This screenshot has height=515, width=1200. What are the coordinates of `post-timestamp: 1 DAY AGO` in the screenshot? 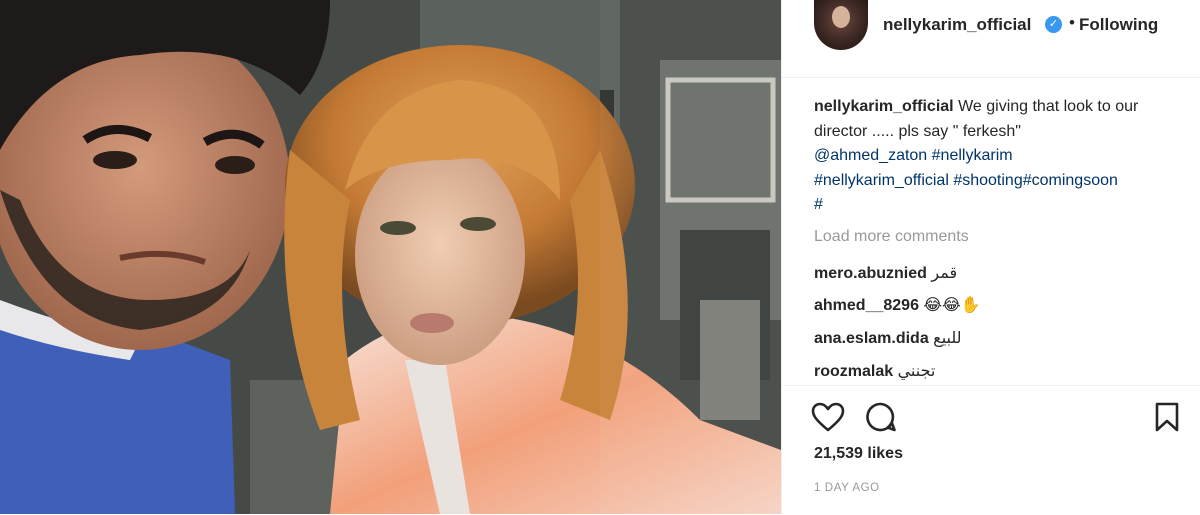 It's located at (847, 488).